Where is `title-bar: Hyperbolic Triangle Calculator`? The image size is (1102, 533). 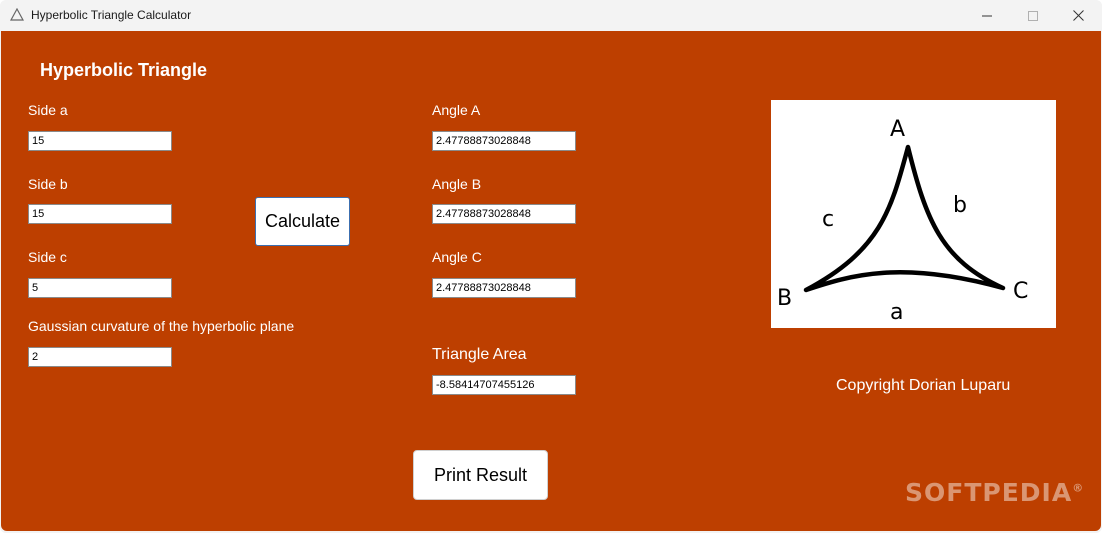
title-bar: Hyperbolic Triangle Calculator is located at coordinates (551, 15).